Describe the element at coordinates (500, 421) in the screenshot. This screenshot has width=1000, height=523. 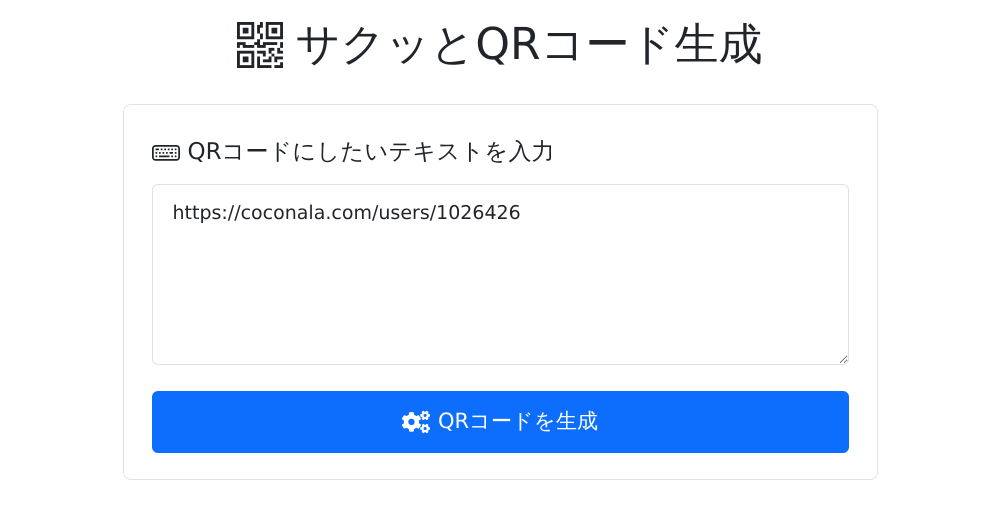
I see `generate-button: QRコードを生成` at that location.